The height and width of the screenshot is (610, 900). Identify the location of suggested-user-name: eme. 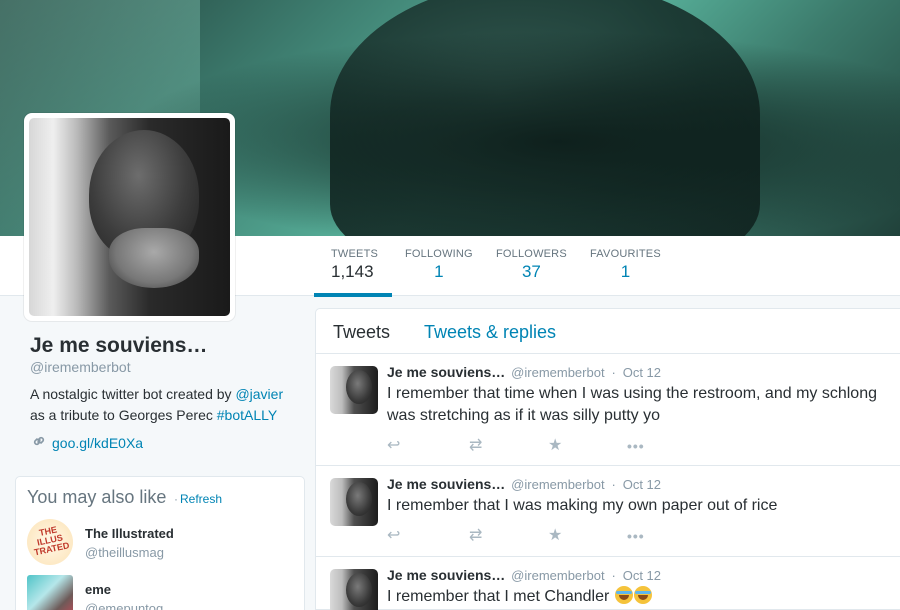
(98, 589).